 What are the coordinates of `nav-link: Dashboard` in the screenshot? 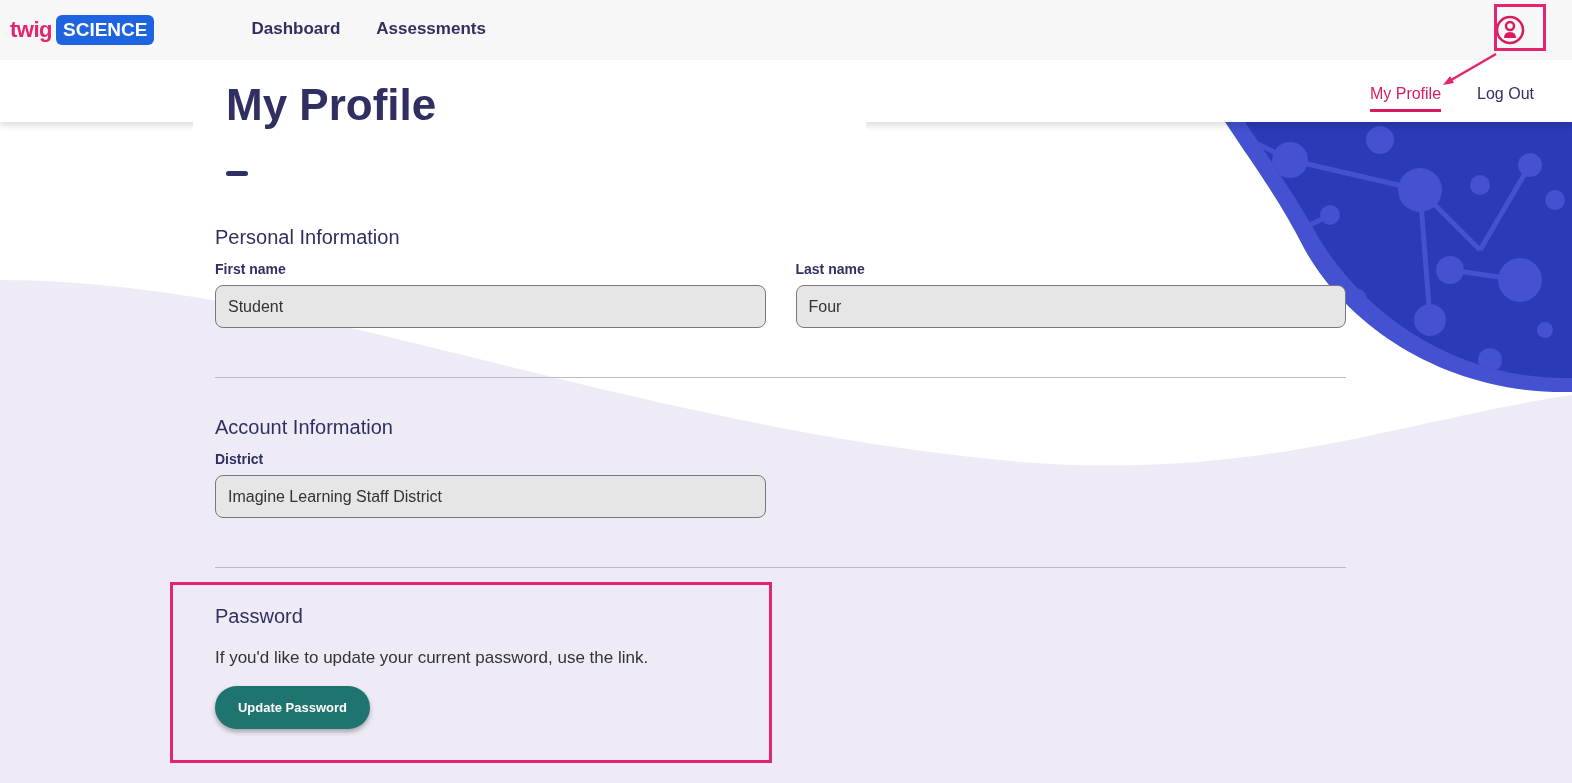 It's located at (296, 30).